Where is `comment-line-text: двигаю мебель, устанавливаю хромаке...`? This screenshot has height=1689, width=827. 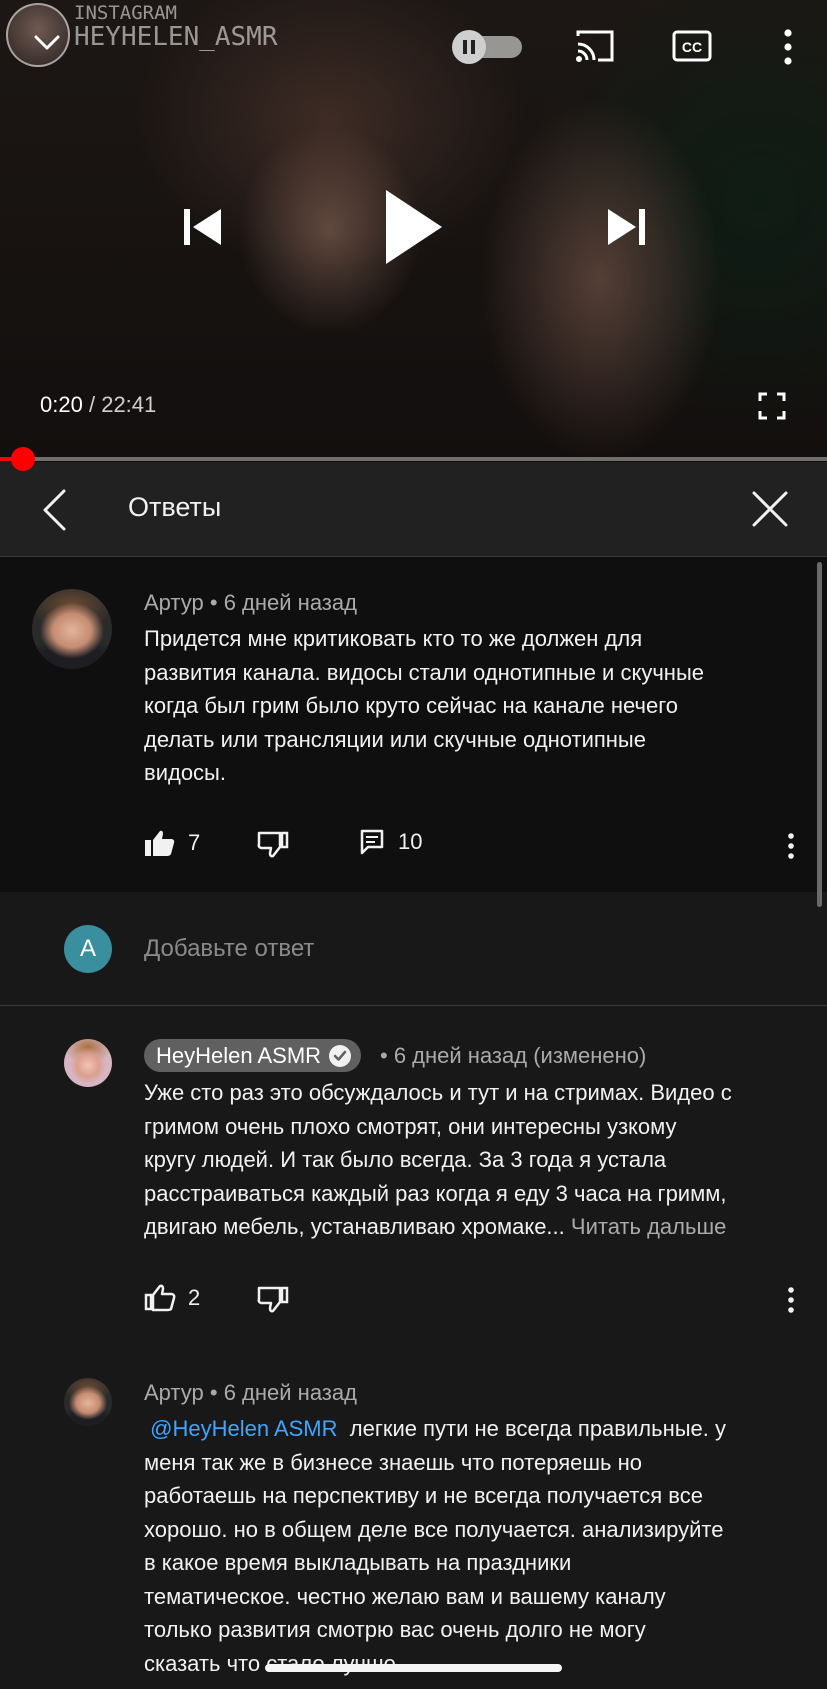
comment-line-text: двигаю мебель, устанавливаю хромаке... is located at coordinates (354, 1226).